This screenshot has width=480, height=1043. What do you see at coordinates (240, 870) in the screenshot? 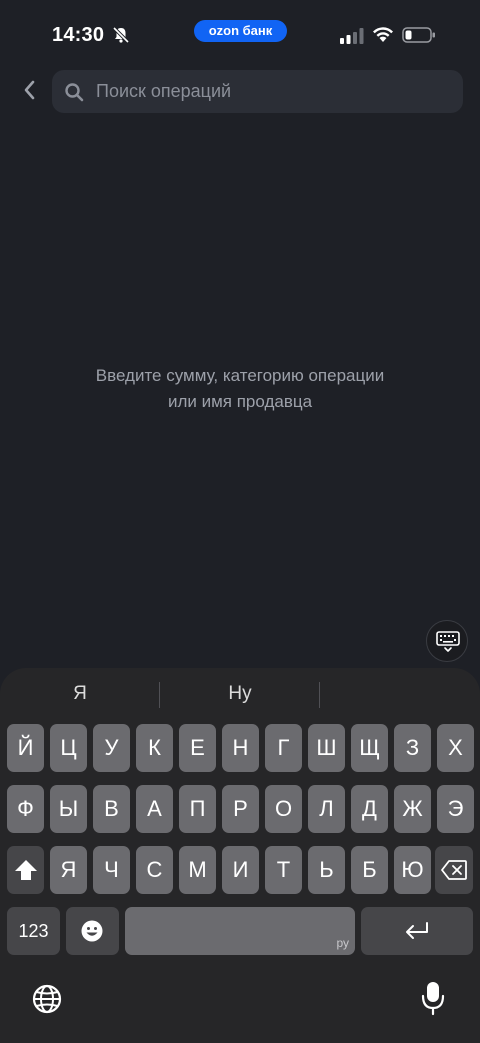
I see `key-letter: И` at bounding box center [240, 870].